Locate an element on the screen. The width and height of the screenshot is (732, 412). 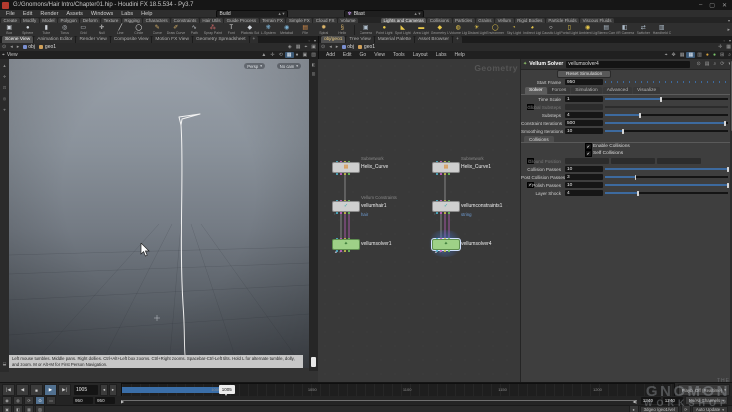
network-node: ✦ vellumsolver4 ▲ ○ ▫ is located at coordinates (459, 243).